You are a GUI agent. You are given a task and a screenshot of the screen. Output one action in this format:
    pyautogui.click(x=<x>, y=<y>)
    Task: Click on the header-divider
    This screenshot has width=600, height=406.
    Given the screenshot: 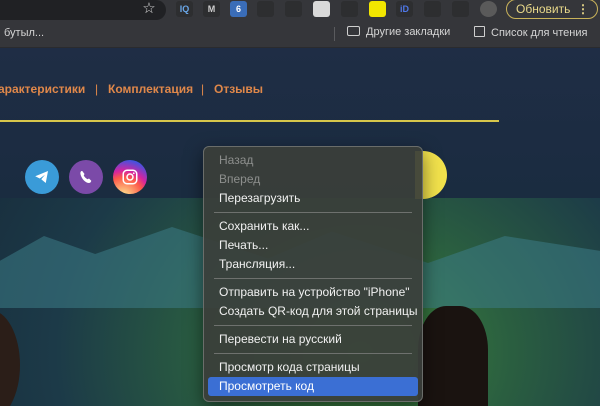 What is the action you would take?
    pyautogui.click(x=249, y=121)
    